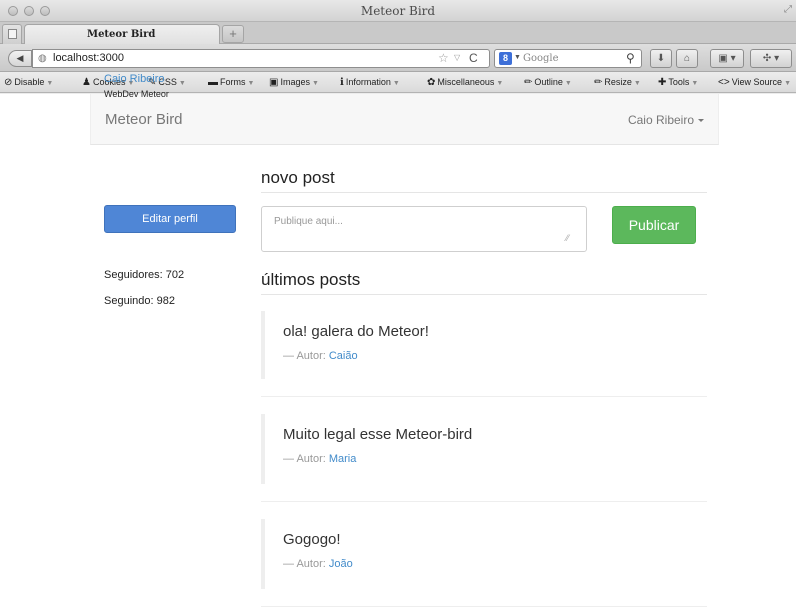 This screenshot has height=615, width=796. I want to click on home-icon: ⌂, so click(687, 58).